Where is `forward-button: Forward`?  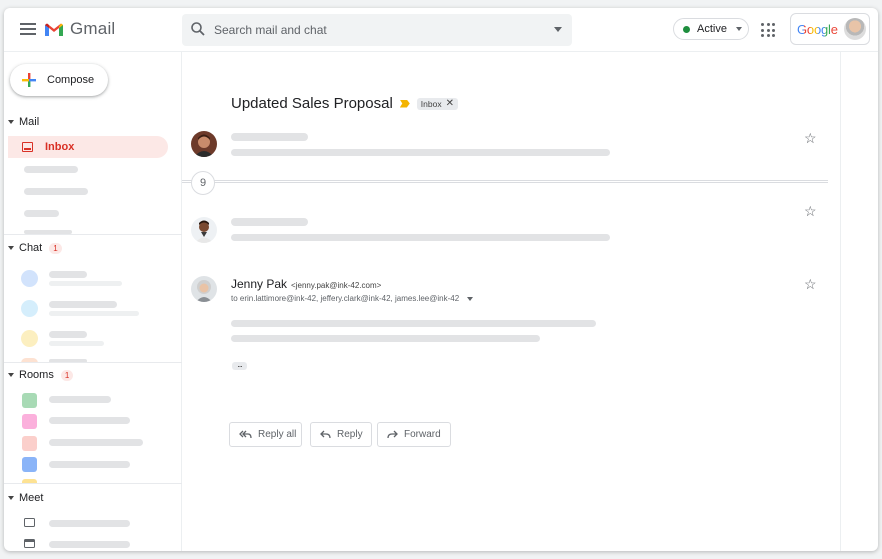 forward-button: Forward is located at coordinates (414, 434).